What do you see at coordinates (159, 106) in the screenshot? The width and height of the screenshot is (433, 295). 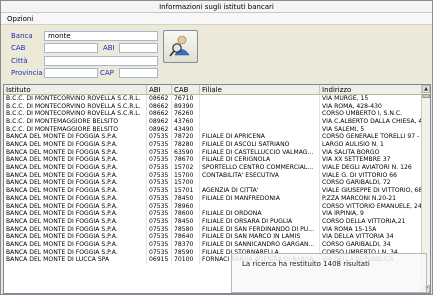 I see `cell-abi: 08662` at bounding box center [159, 106].